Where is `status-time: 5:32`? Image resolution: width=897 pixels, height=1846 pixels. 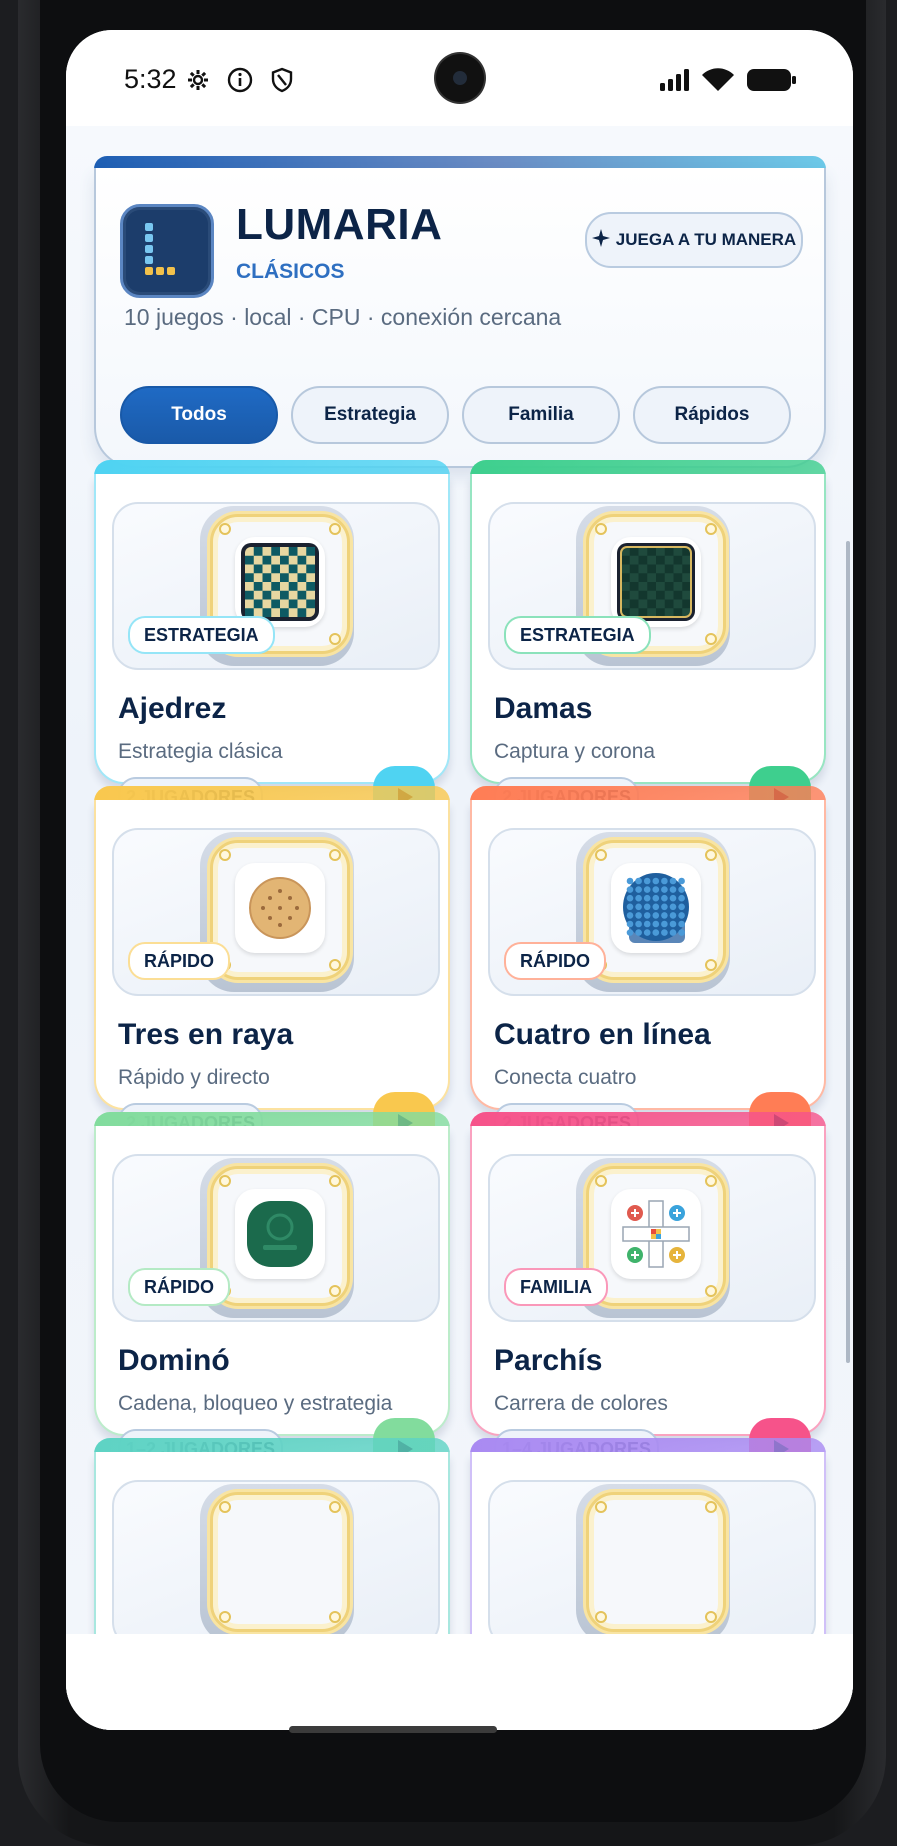
status-time: 5:32 is located at coordinates (150, 79).